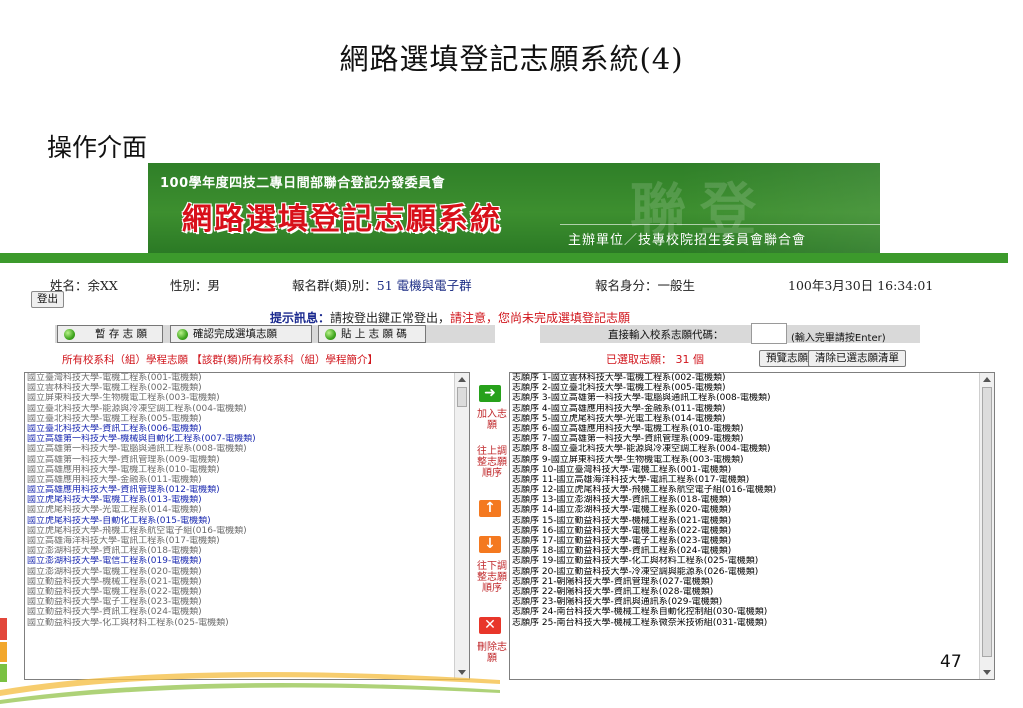 The image size is (1023, 708). I want to click on selected-option-item: 志願序 19-國立勤益科技大學-化工與材料工程系(025-電機類), so click(752, 561).